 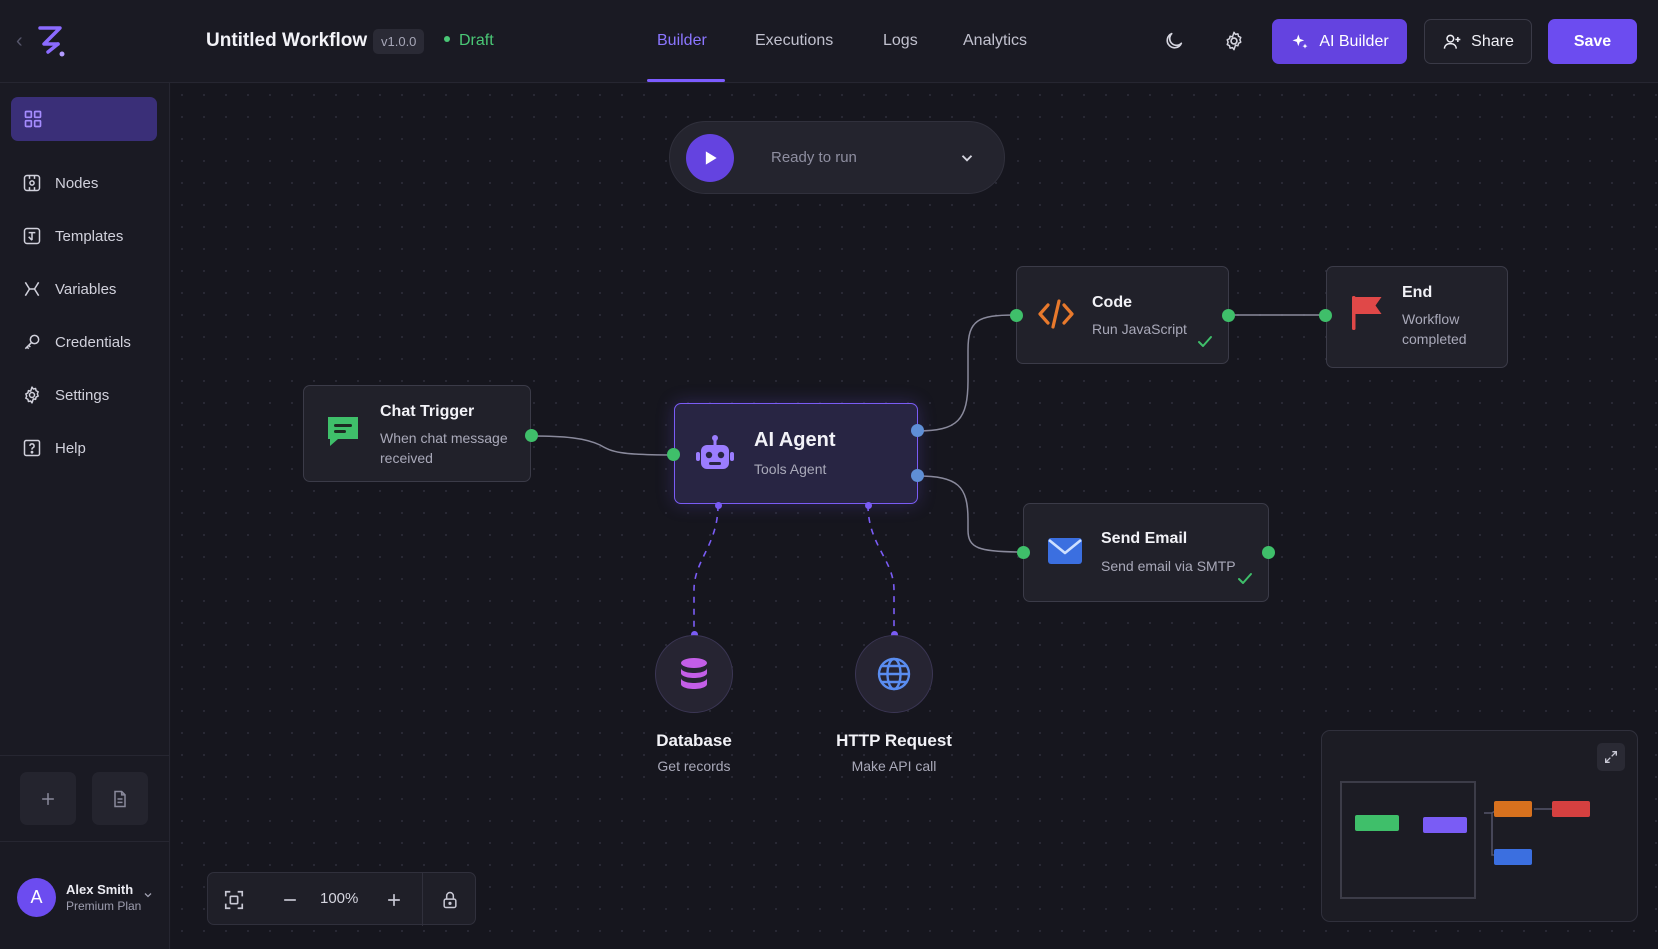 I want to click on minimap-node-code, so click(x=1513, y=809).